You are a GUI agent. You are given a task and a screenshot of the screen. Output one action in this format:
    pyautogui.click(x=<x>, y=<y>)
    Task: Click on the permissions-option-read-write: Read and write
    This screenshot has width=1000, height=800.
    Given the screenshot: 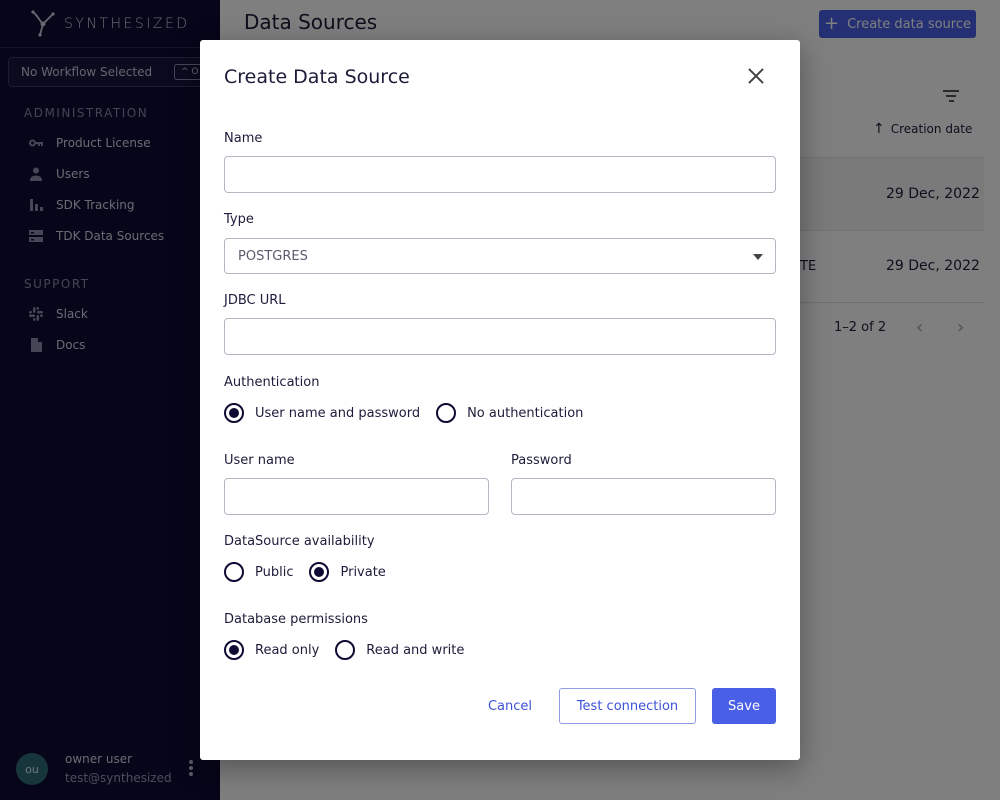 What is the action you would take?
    pyautogui.click(x=399, y=650)
    